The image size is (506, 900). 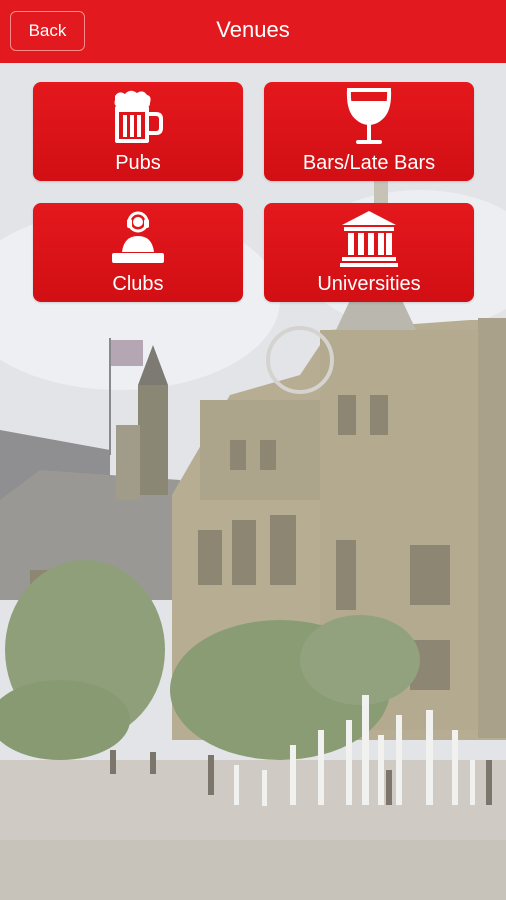 What do you see at coordinates (138, 238) in the screenshot?
I see `dj-icon` at bounding box center [138, 238].